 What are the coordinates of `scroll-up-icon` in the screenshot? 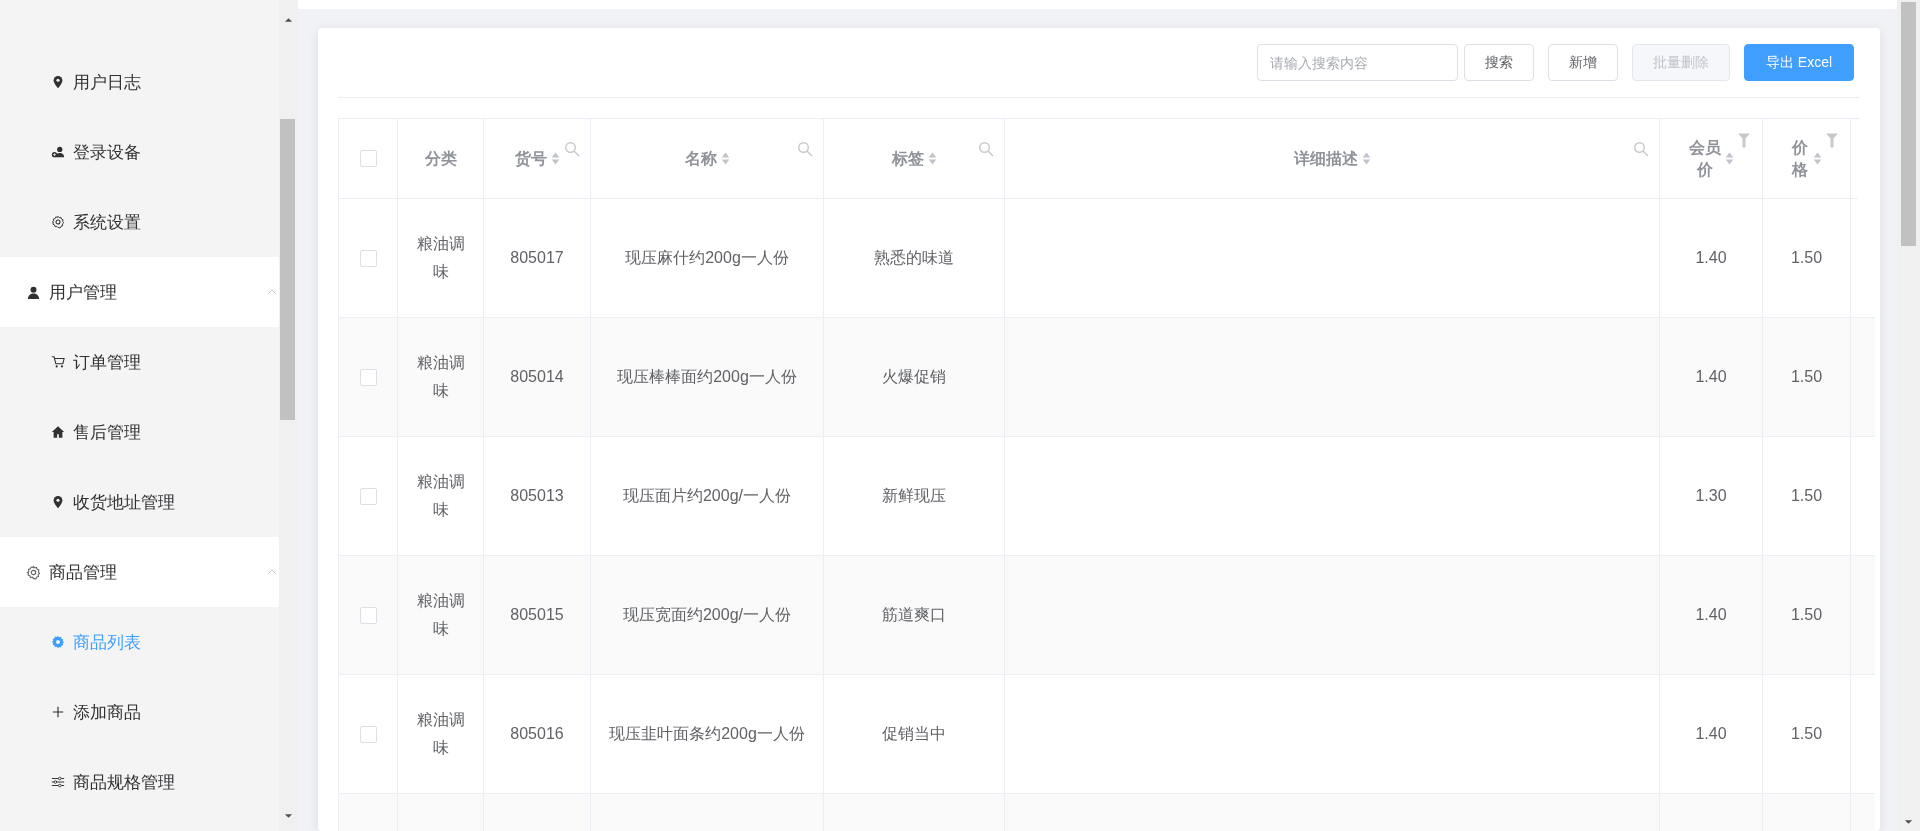 It's located at (288, 20).